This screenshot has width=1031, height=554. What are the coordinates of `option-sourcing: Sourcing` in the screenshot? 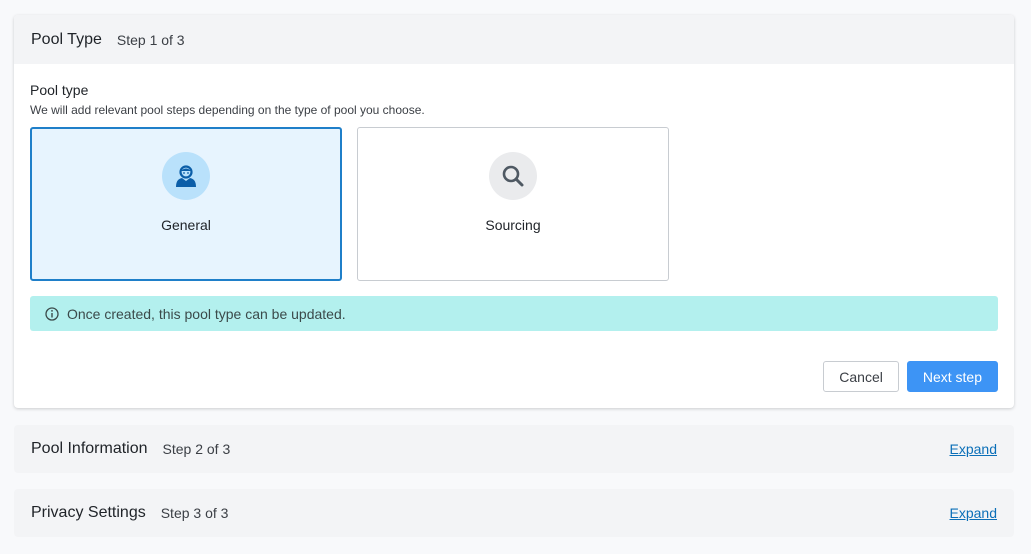 It's located at (513, 204).